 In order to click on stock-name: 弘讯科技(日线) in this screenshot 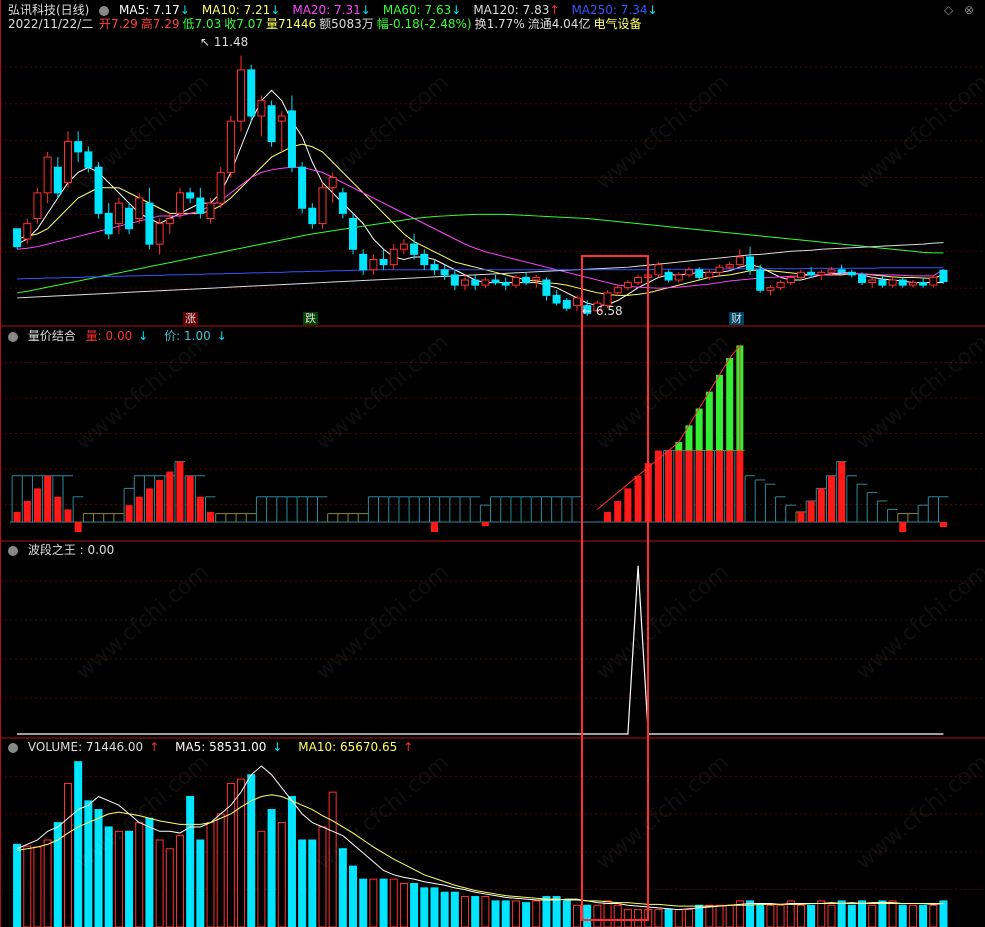, I will do `click(48, 10)`.